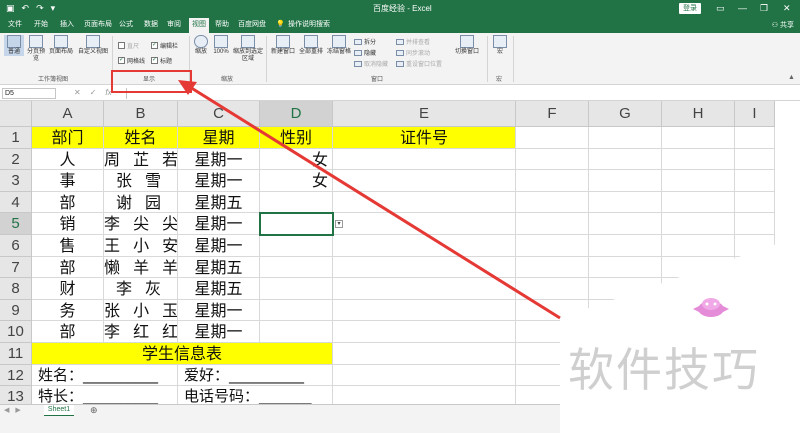 The image size is (800, 433). What do you see at coordinates (711, 307) in the screenshot?
I see `mascot-icon` at bounding box center [711, 307].